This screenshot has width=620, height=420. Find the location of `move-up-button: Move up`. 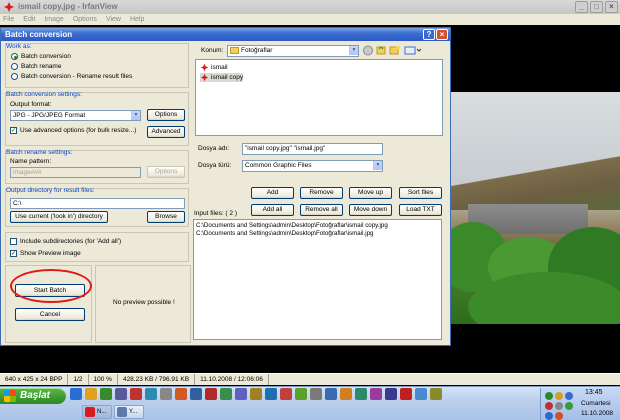

move-up-button: Move up is located at coordinates (370, 193).